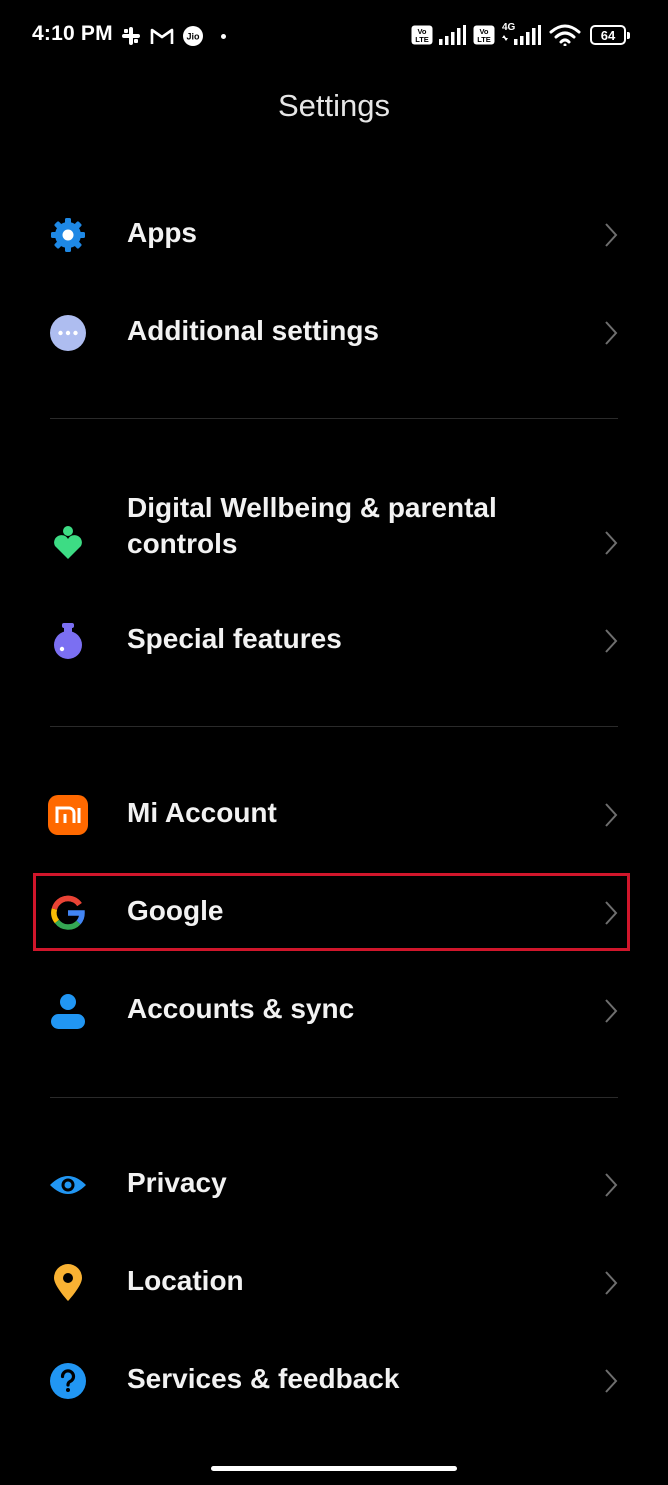 Image resolution: width=668 pixels, height=1485 pixels. I want to click on settings-item-digital-wellbeing: Digital Wellbeing & parental controls, so click(334, 543).